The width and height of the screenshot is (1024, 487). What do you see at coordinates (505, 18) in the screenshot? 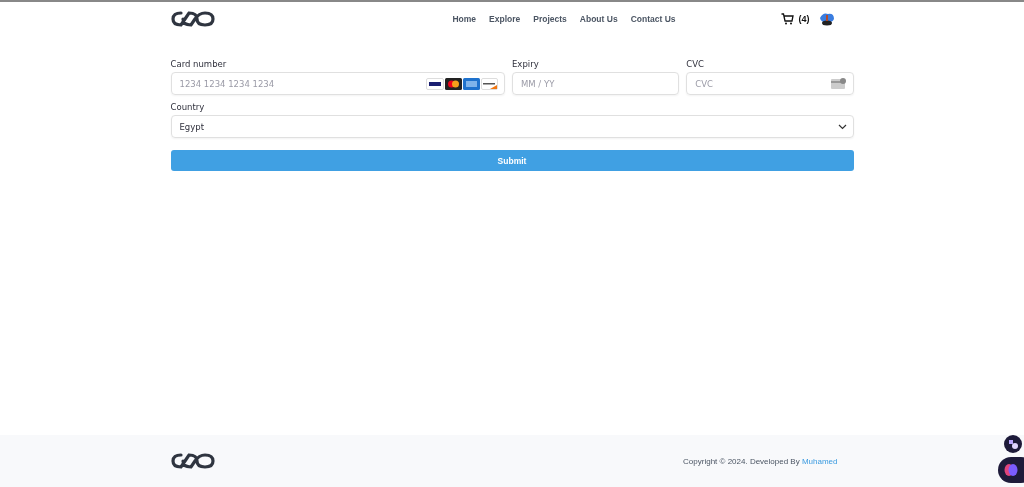
I see `nav-link: Explore` at bounding box center [505, 18].